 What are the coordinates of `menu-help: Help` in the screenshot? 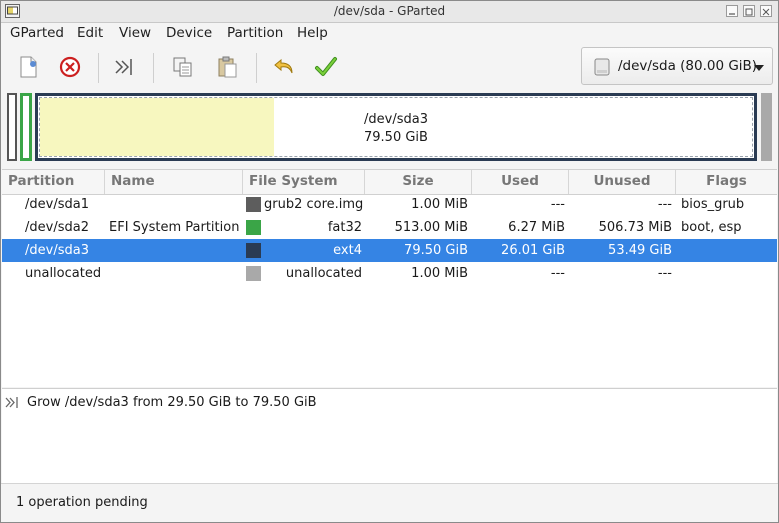 It's located at (312, 33).